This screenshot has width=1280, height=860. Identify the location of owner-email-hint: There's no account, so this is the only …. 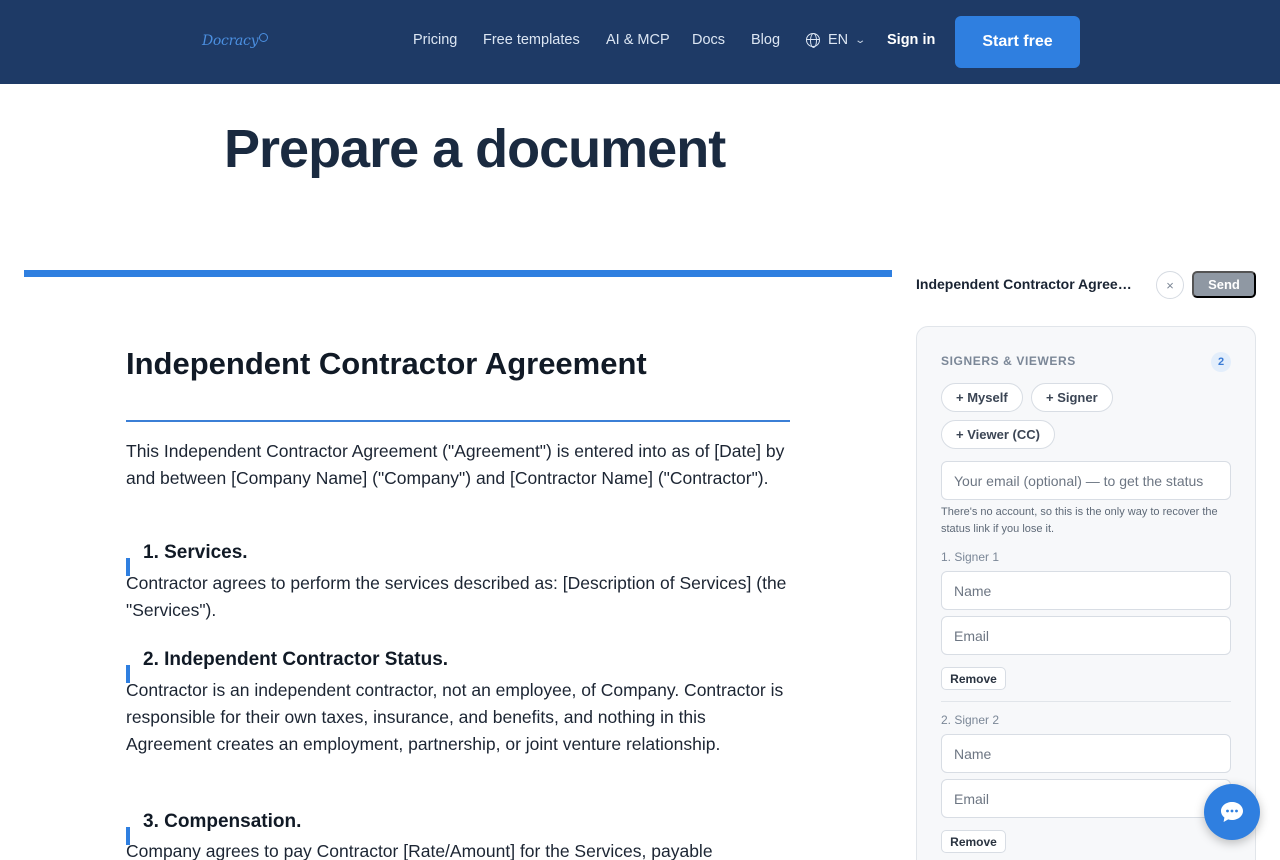
(1079, 520).